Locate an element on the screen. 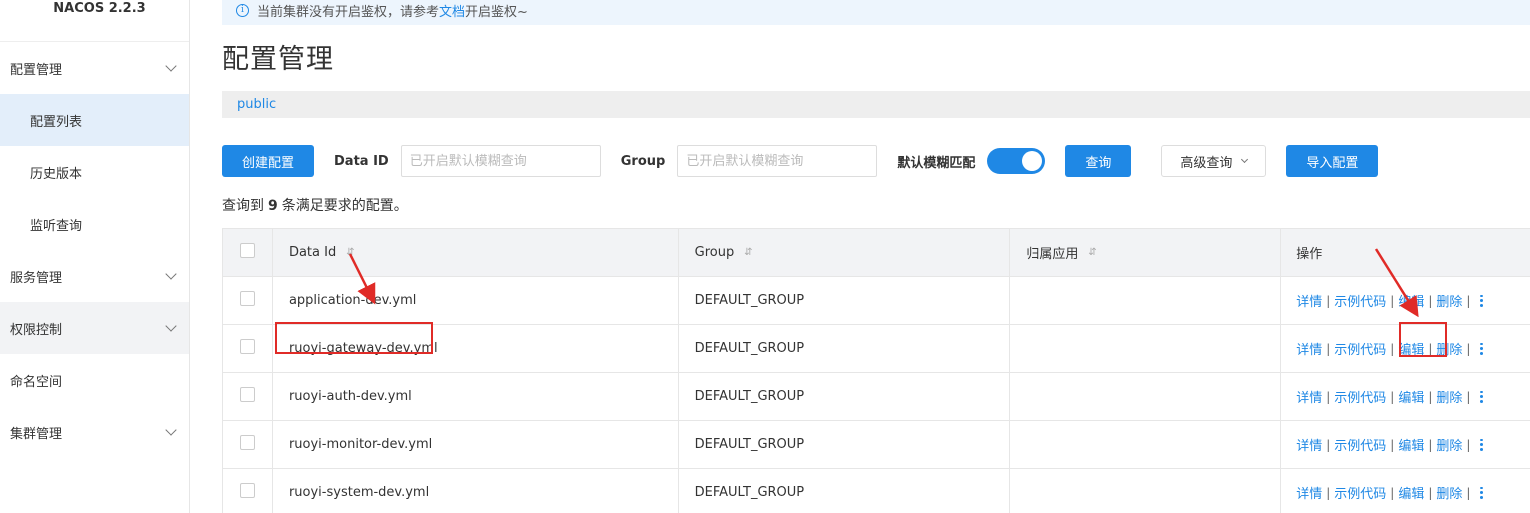 The height and width of the screenshot is (513, 1530). auth-notice: i 当前集群没有开启鉴权，请参考 文档 开启鉴权~ is located at coordinates (876, 12).